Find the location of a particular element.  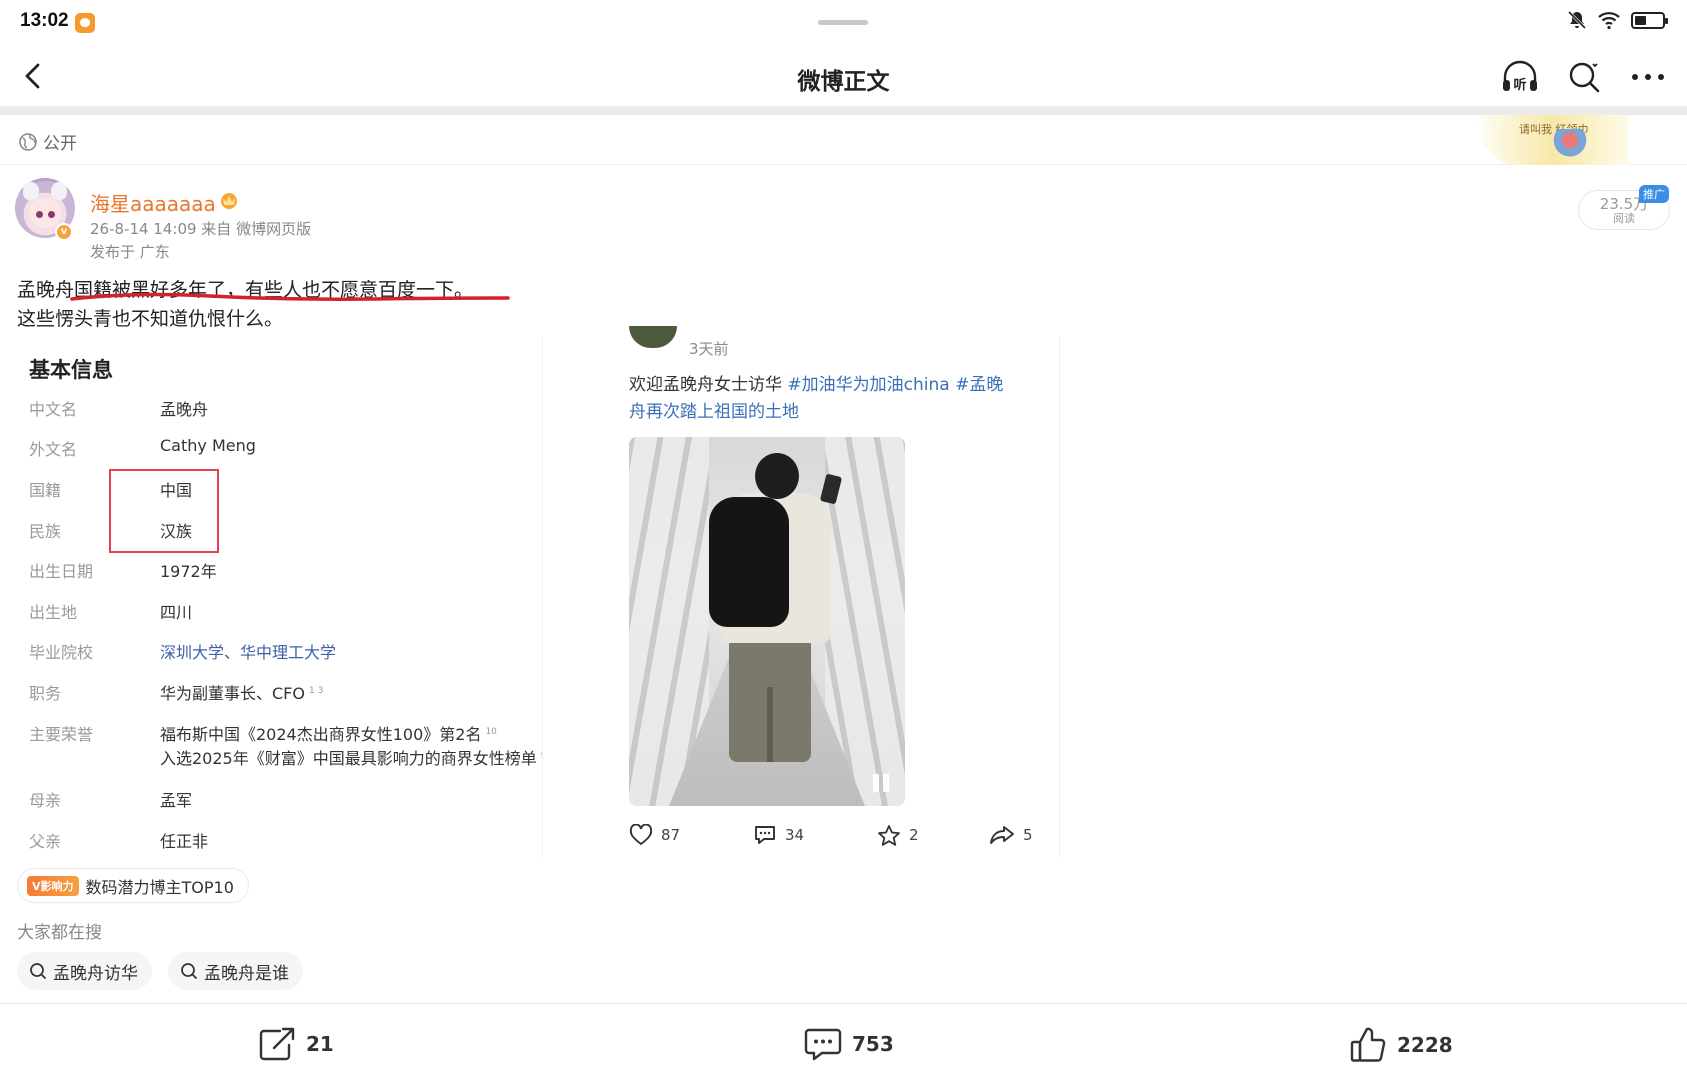

info-value: 福布斯中国《2024杰出商界女性100》第2名 10 is located at coordinates (328, 733).